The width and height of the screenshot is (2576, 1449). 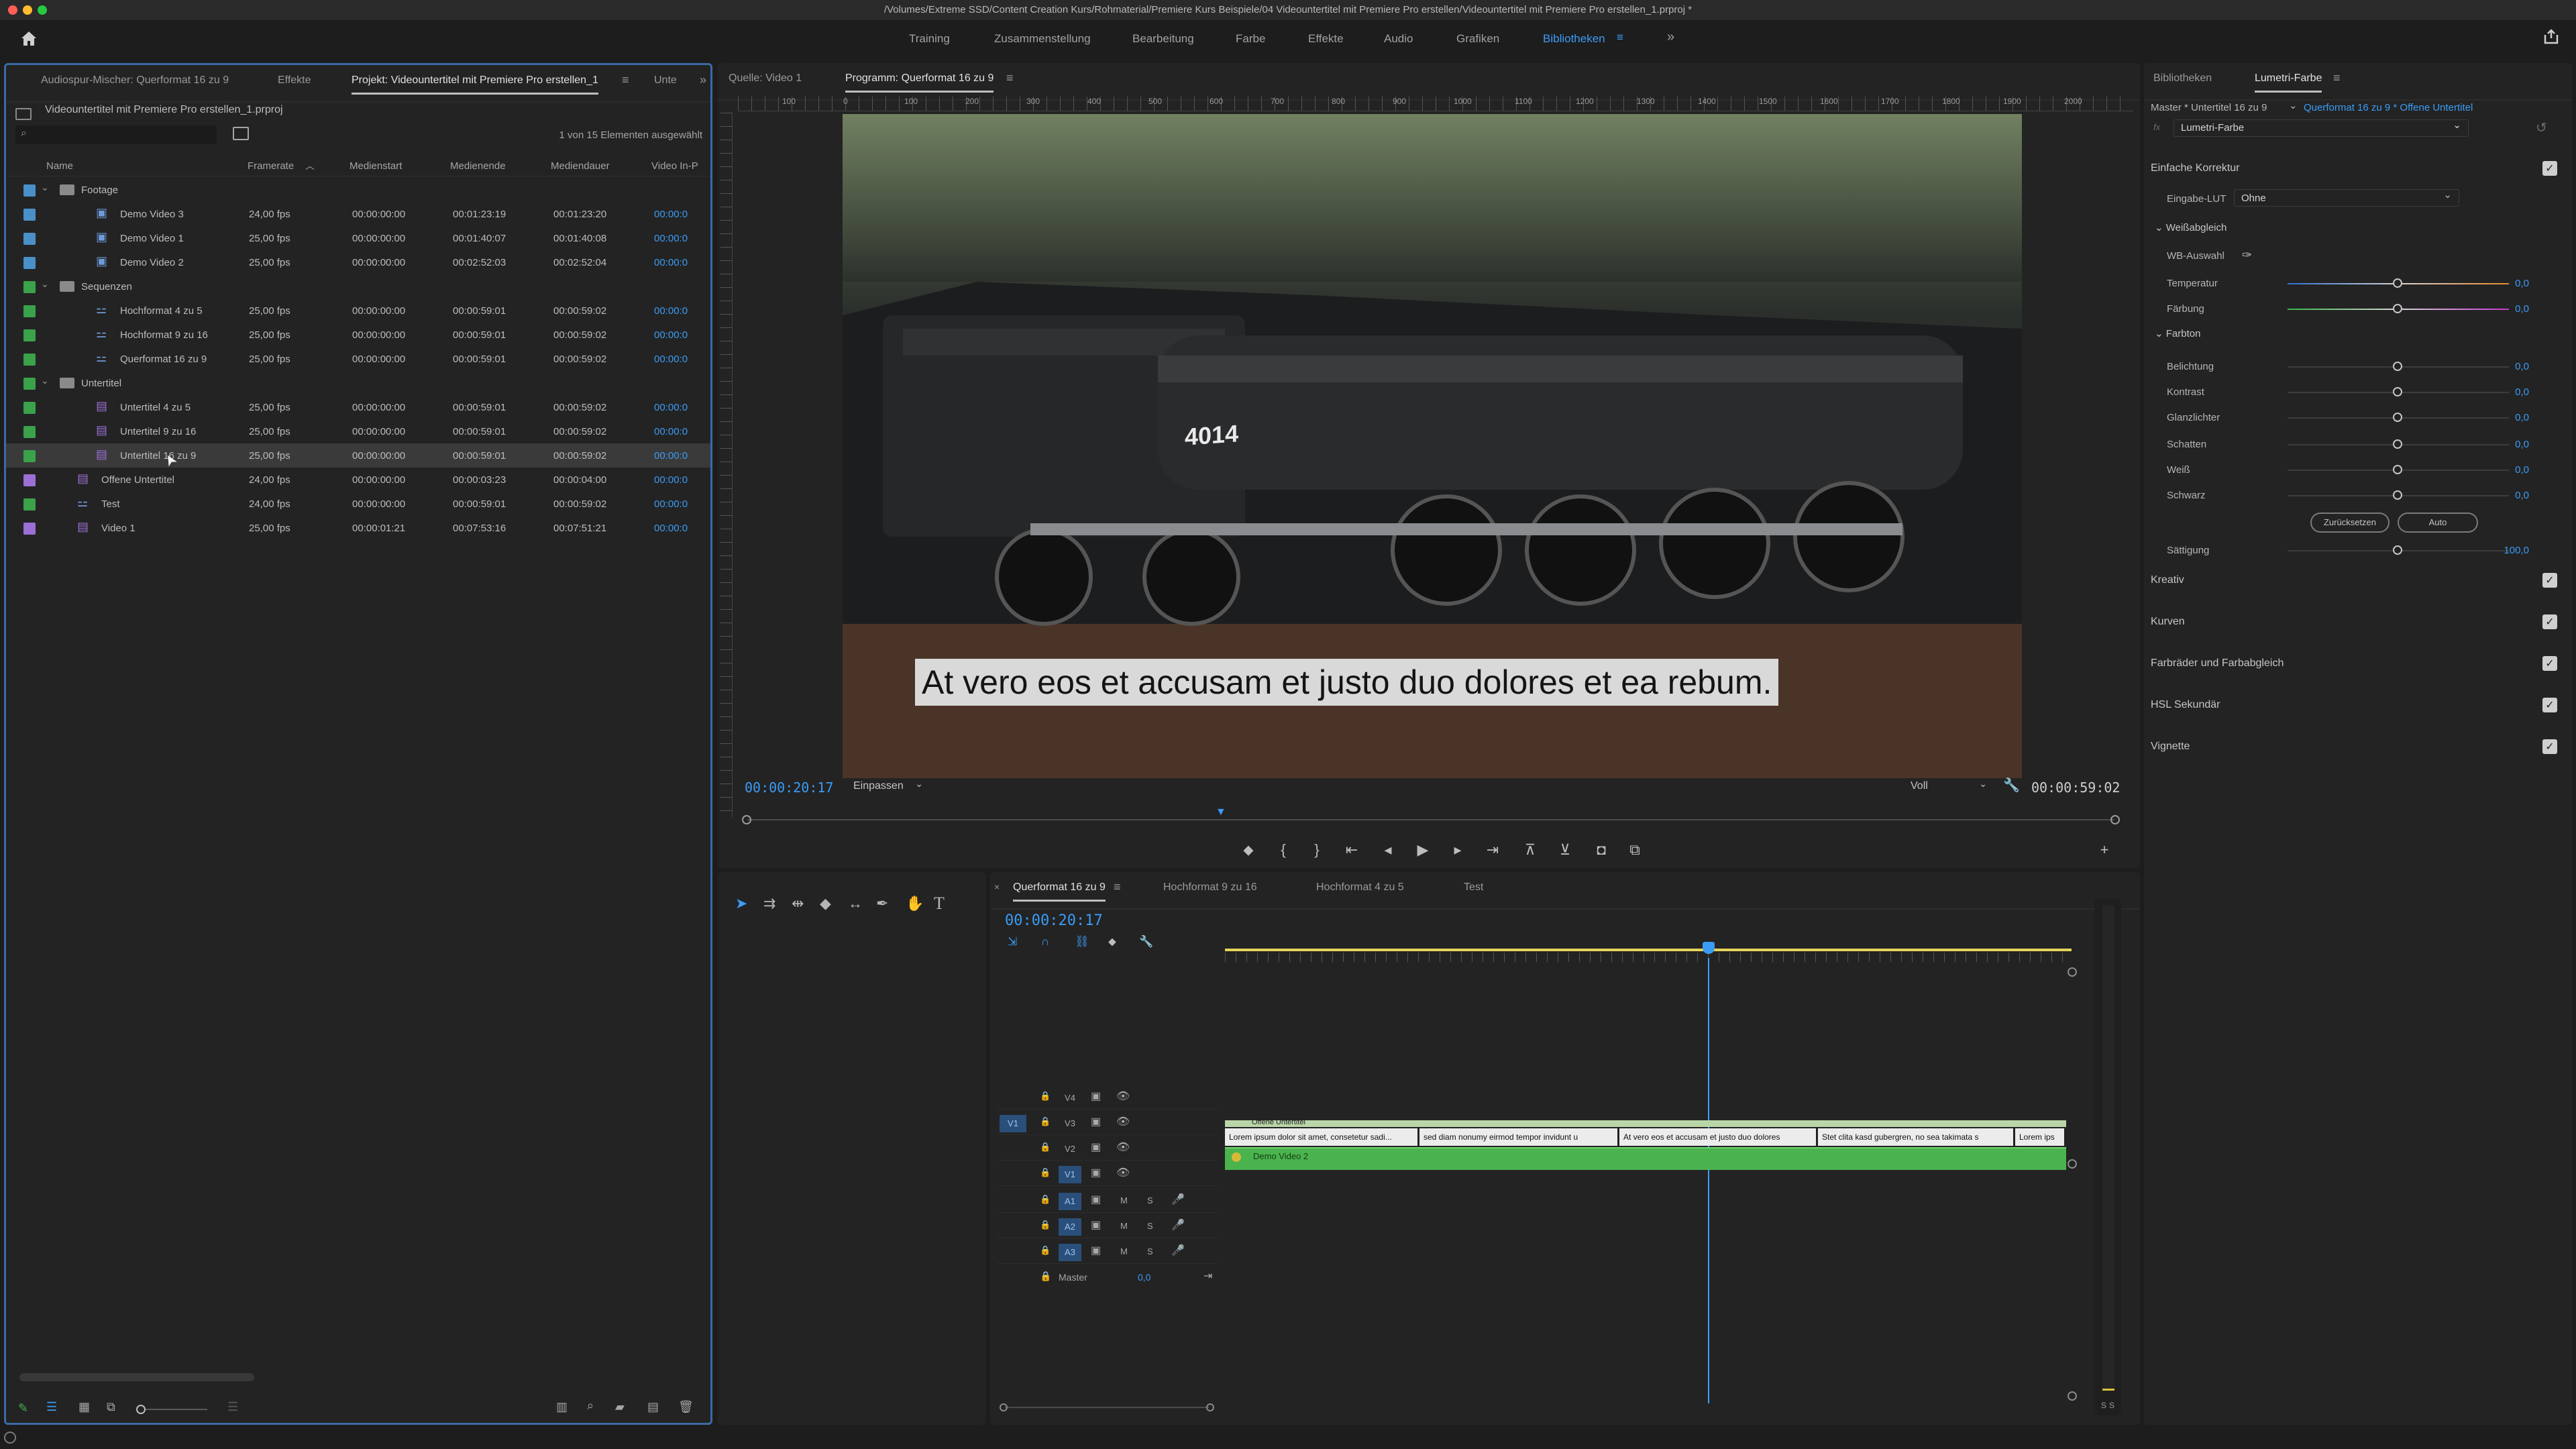 What do you see at coordinates (12, 10) in the screenshot?
I see `close-window-button` at bounding box center [12, 10].